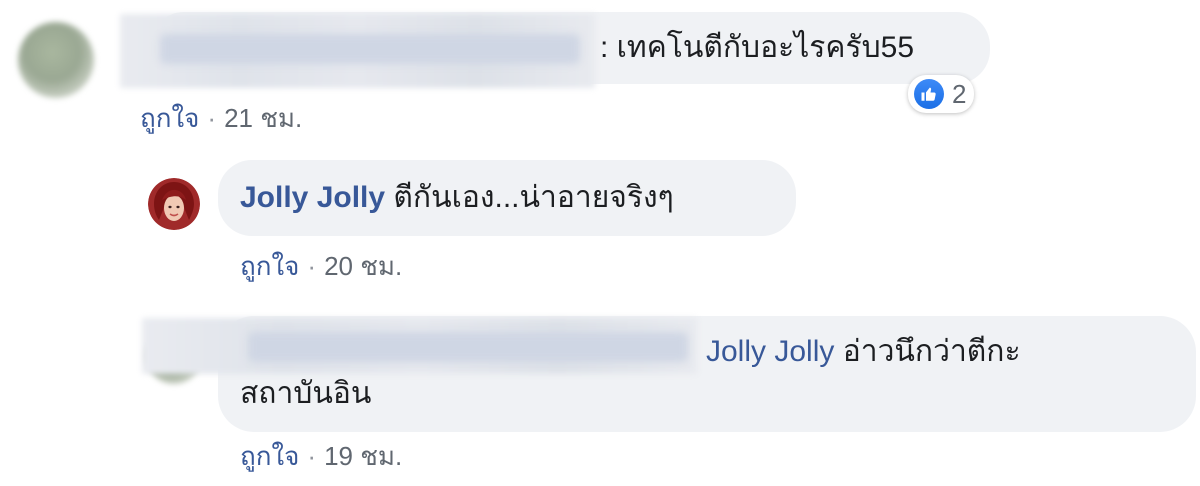 Image resolution: width=1200 pixels, height=486 pixels. I want to click on comment-body: อ่าวนึกว่าตีกะ, so click(931, 351).